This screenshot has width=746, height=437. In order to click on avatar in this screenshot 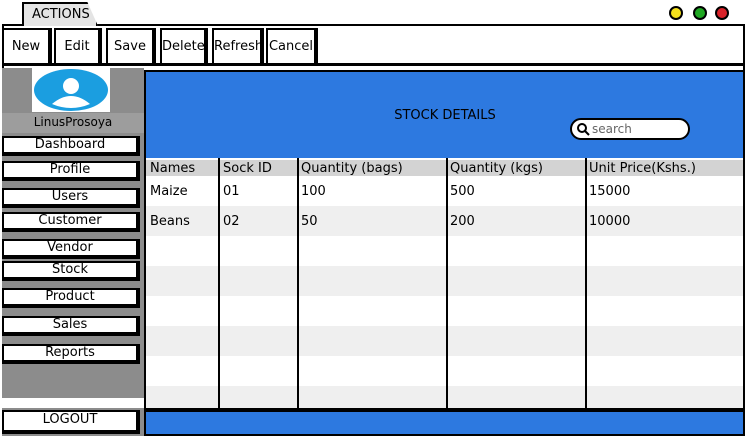, I will do `click(71, 90)`.